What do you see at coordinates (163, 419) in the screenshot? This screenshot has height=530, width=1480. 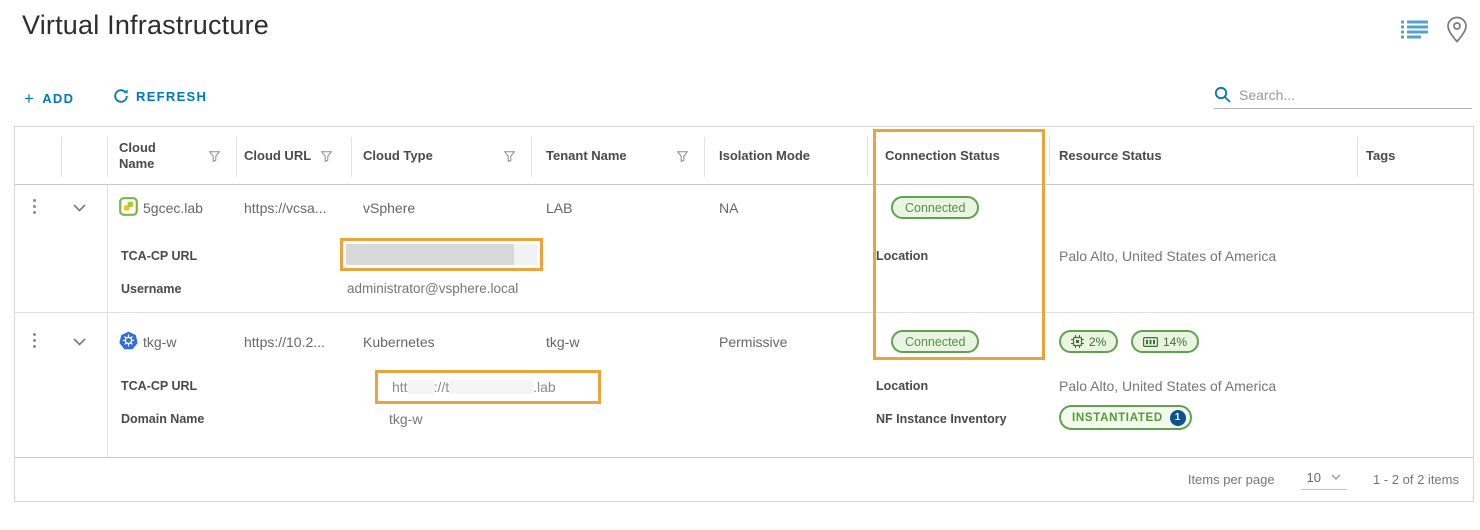 I see `domain-name-label: Domain Name` at bounding box center [163, 419].